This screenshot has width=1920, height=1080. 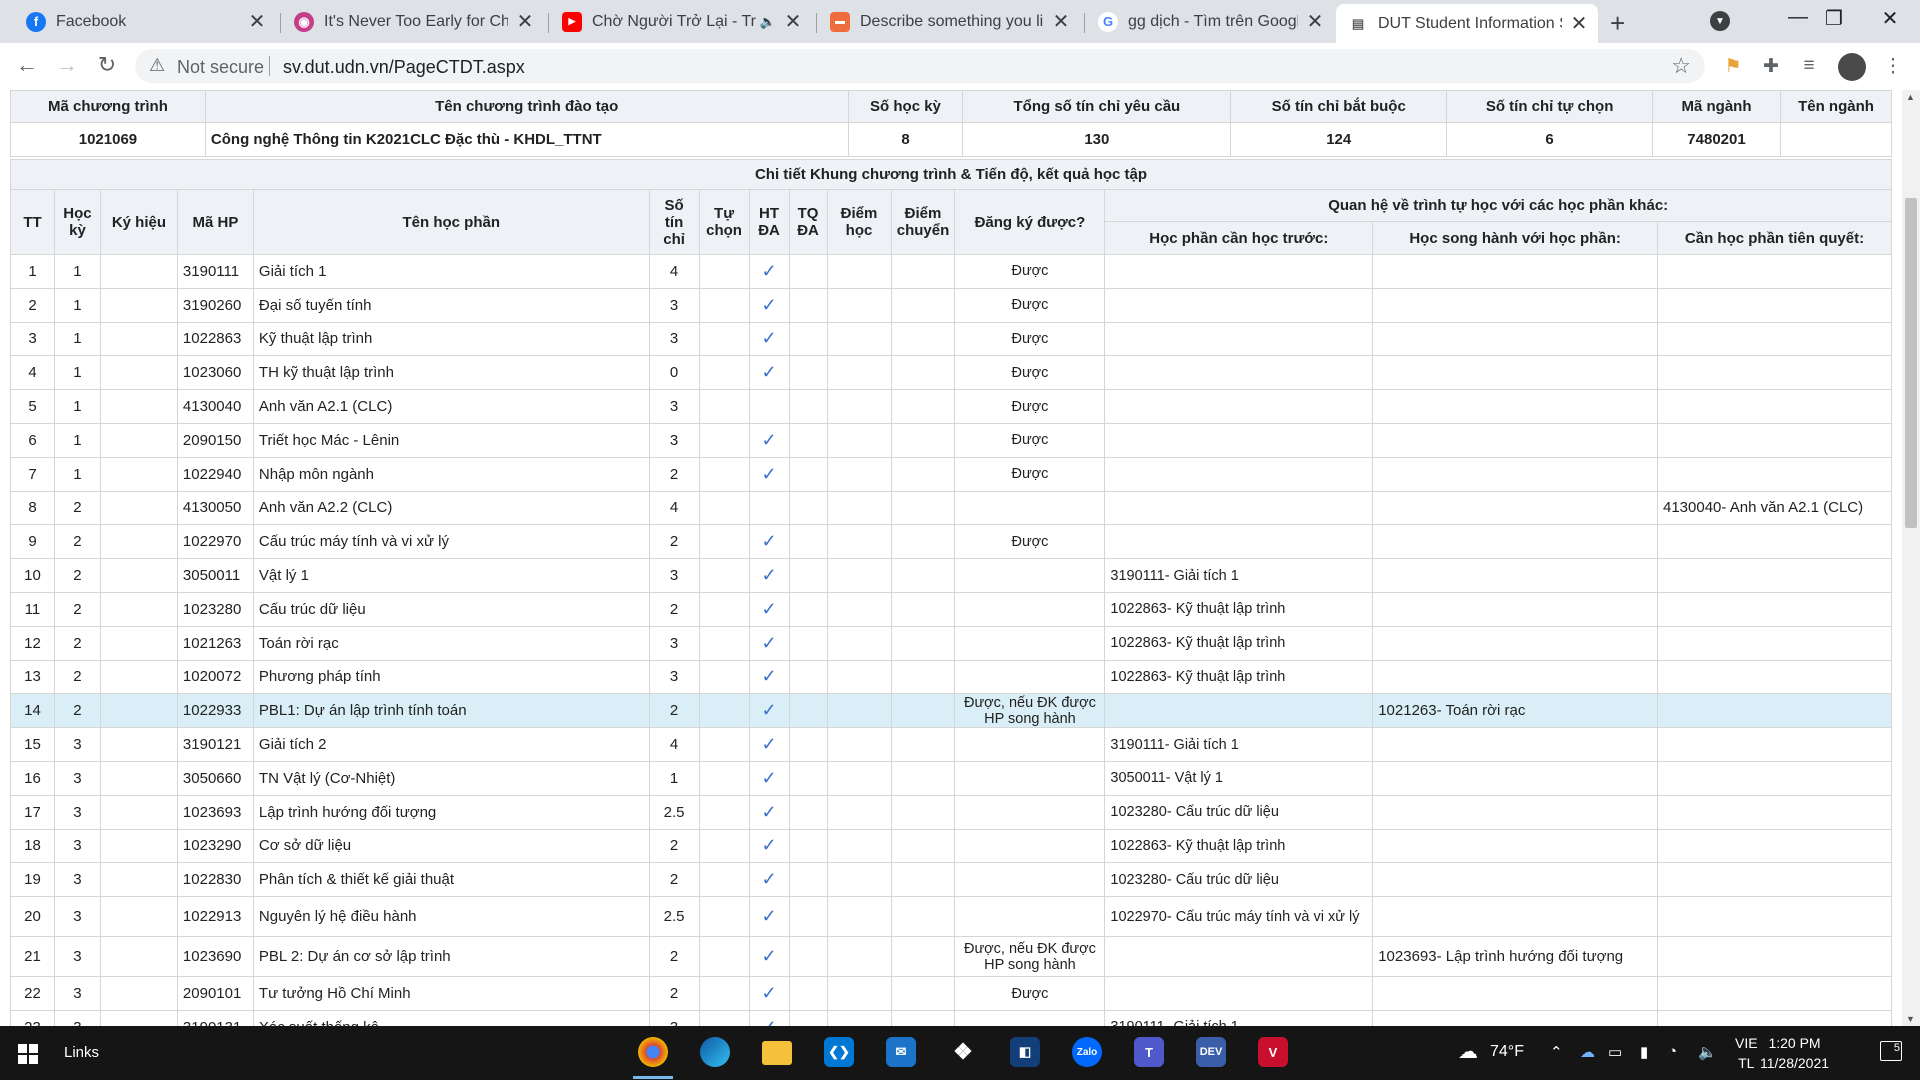 What do you see at coordinates (1798, 17) in the screenshot?
I see `minimize-icon: —` at bounding box center [1798, 17].